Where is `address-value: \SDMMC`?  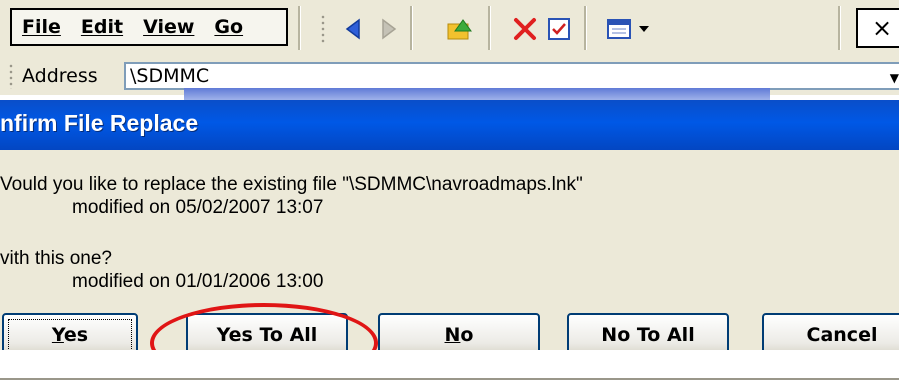 address-value: \SDMMC is located at coordinates (170, 76).